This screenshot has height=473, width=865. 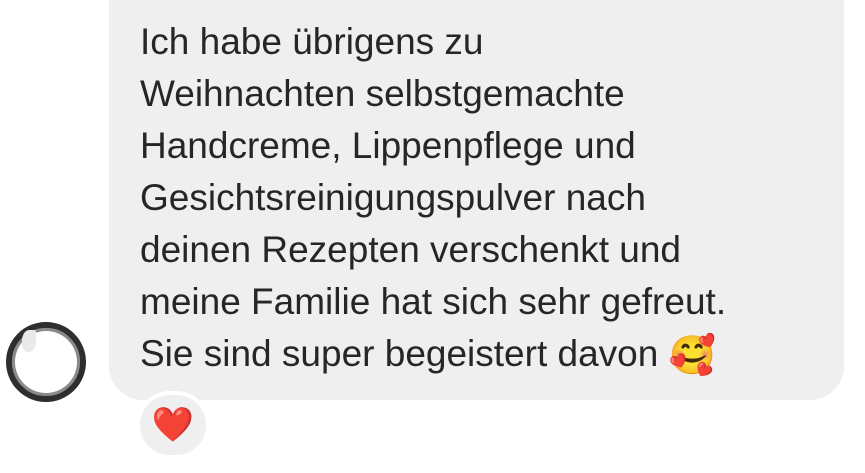 I want to click on message-line: Handcreme, Lippenpflege und, so click(x=388, y=145).